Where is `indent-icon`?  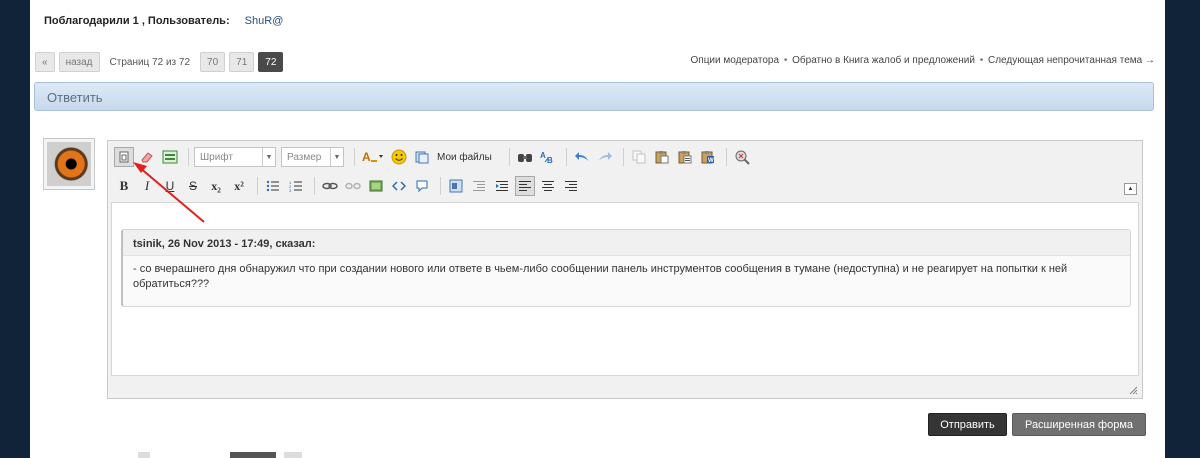
indent-icon is located at coordinates (502, 186).